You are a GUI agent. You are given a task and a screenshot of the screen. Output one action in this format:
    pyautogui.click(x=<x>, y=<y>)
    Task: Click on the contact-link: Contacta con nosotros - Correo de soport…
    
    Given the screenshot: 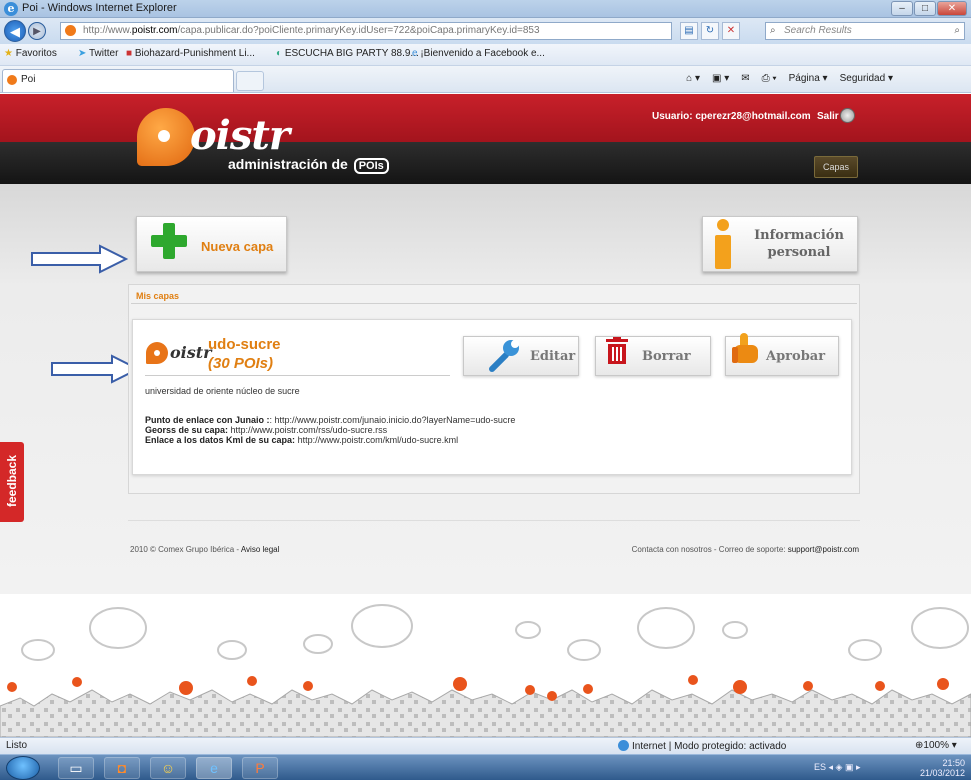 What is the action you would take?
    pyautogui.click(x=710, y=549)
    